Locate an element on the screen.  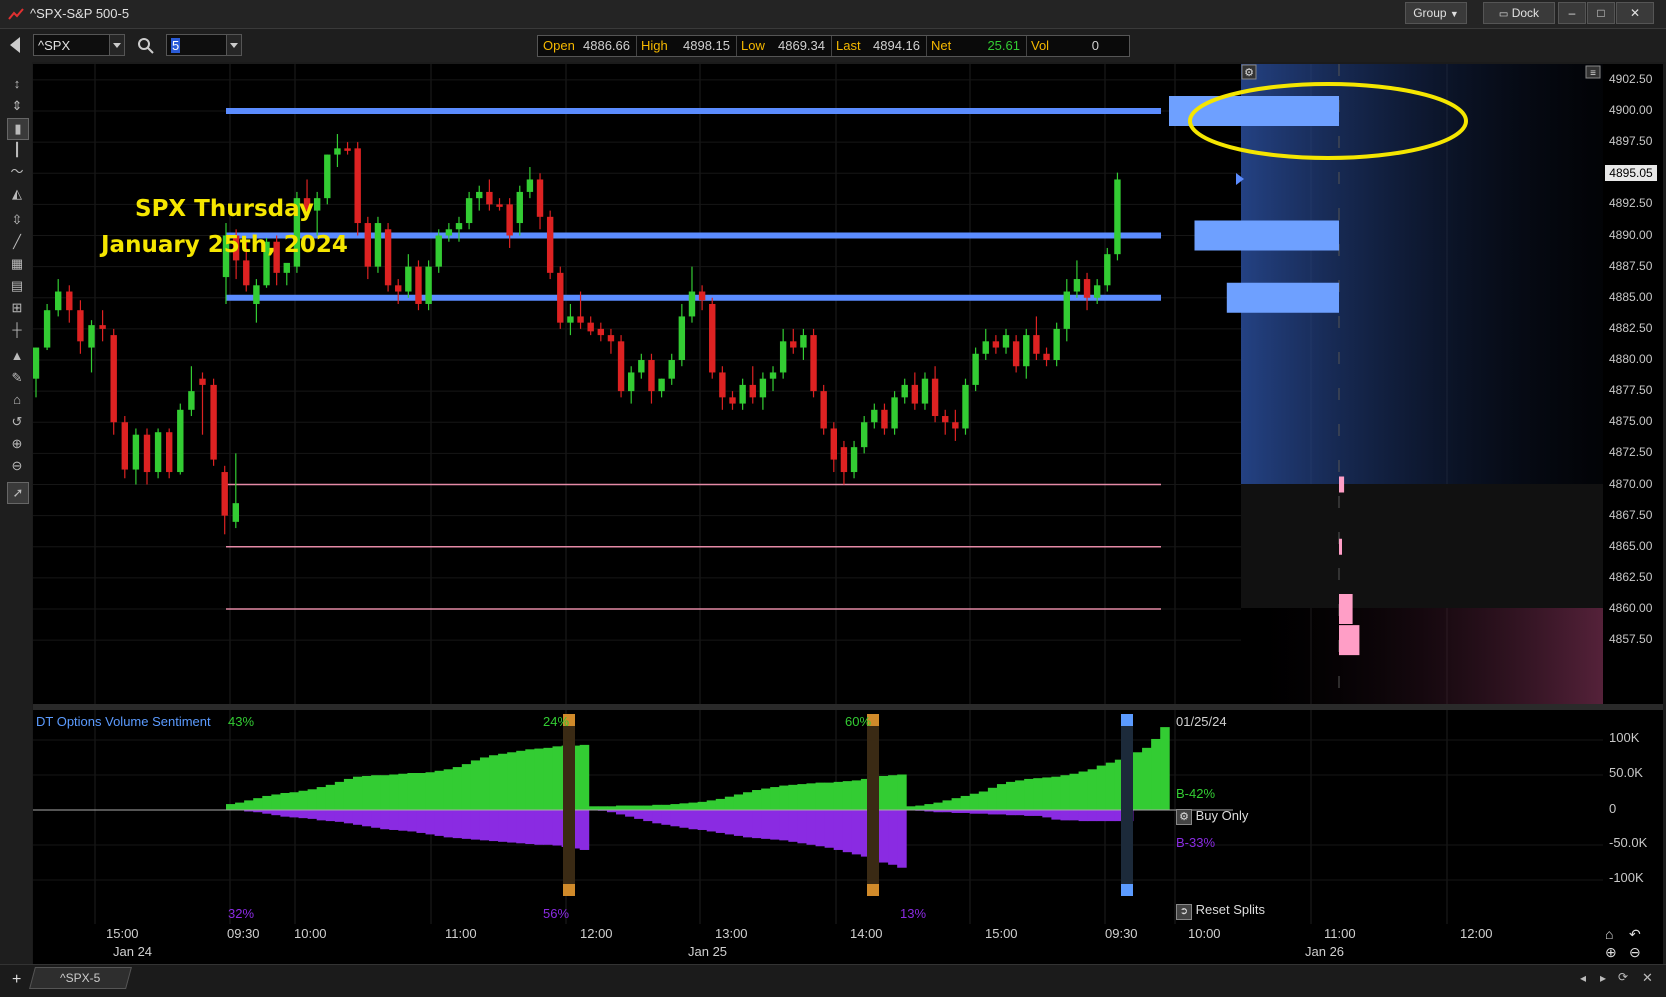
segment-bottom-2: 56% is located at coordinates (556, 913).